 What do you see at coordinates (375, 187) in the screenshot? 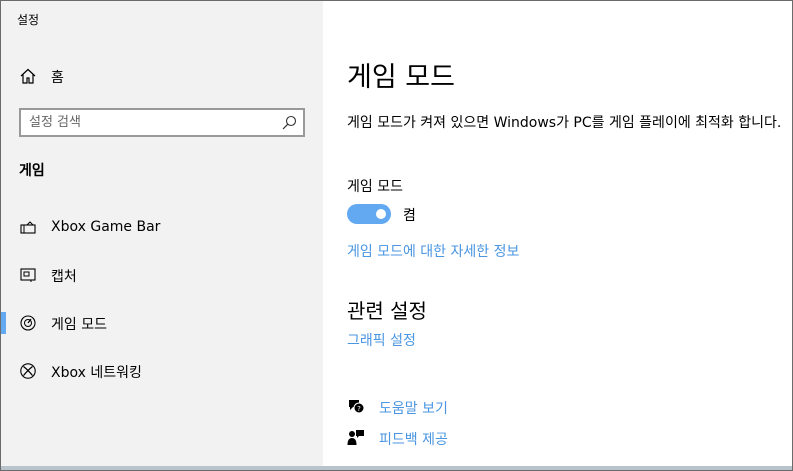
I see `game-mode-setting-label: 게임 모드` at bounding box center [375, 187].